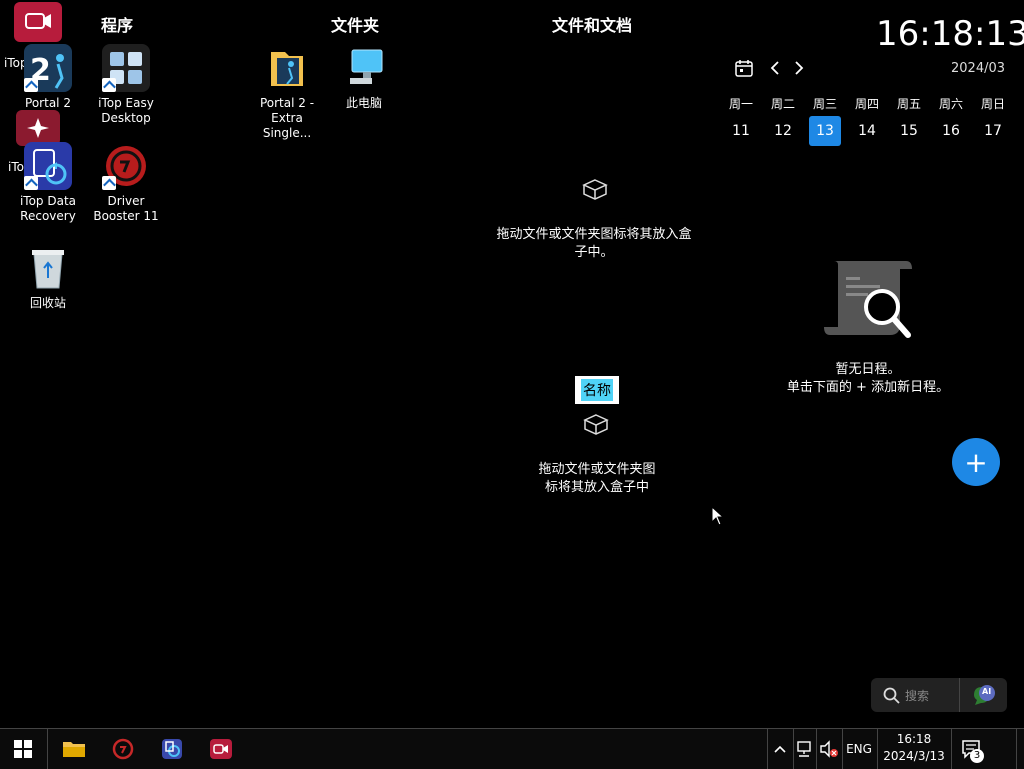 This screenshot has width=1024, height=769. I want to click on driver-booster-icon: Driver Booster 11, so click(126, 183).